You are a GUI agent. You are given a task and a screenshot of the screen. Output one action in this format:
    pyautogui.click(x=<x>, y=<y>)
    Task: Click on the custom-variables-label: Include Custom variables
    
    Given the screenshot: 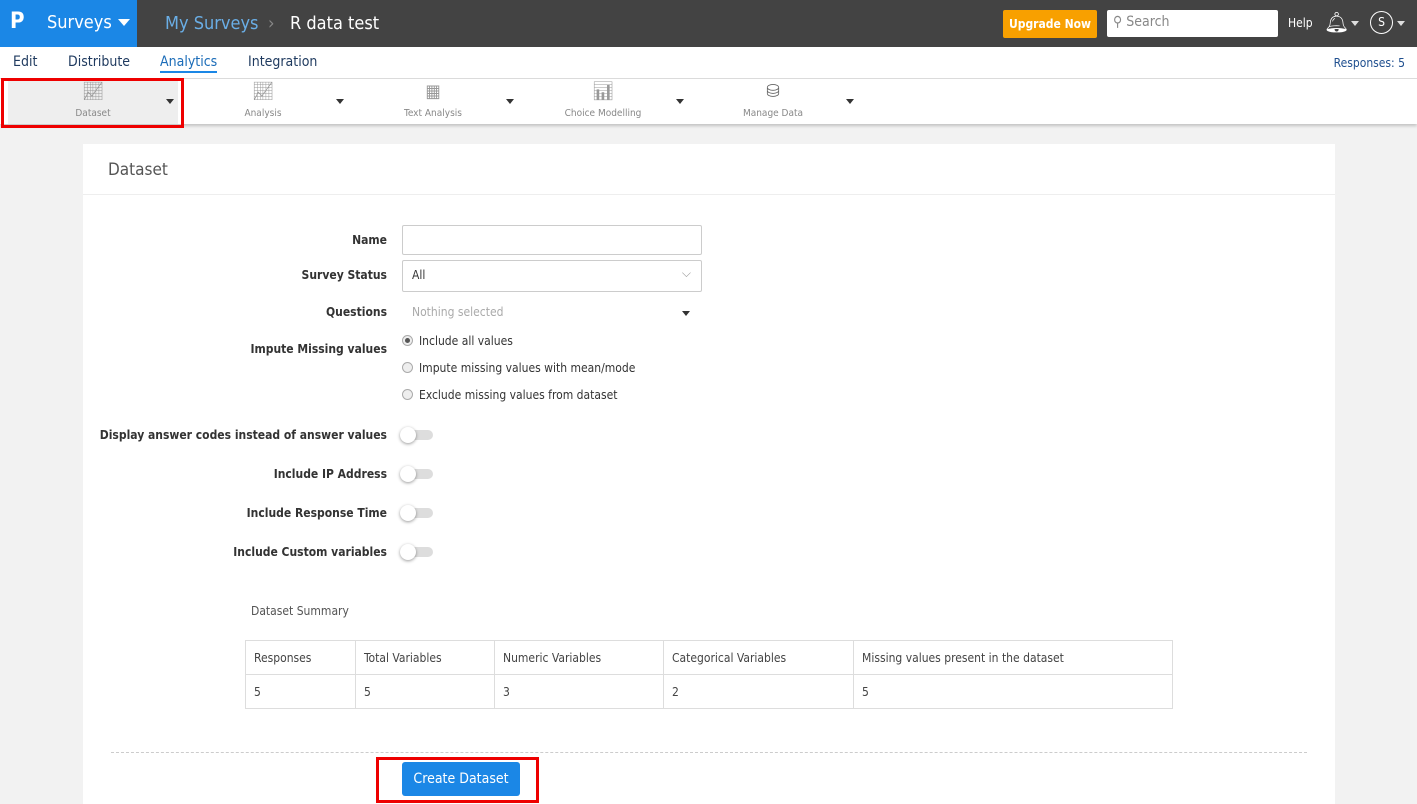 What is the action you would take?
    pyautogui.click(x=310, y=552)
    